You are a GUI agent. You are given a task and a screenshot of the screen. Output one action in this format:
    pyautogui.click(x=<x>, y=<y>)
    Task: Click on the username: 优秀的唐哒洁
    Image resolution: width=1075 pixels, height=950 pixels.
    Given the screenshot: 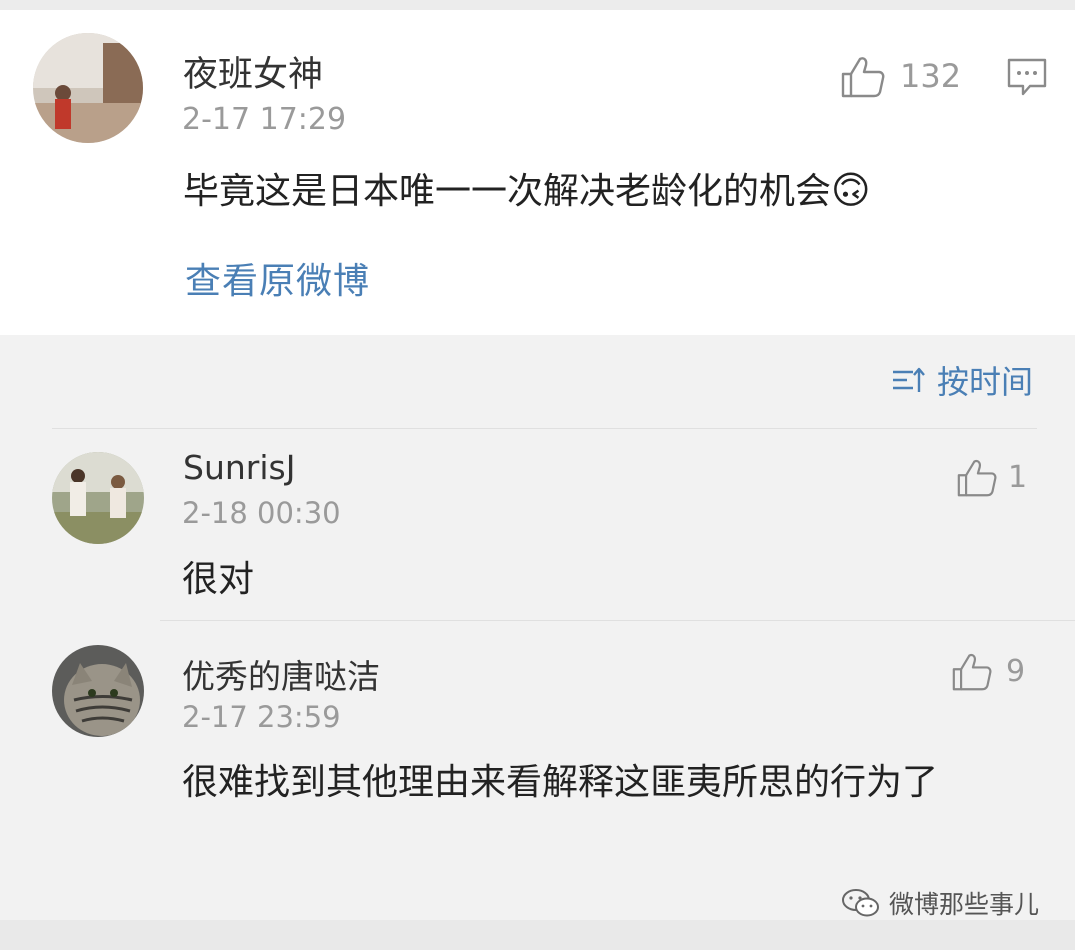 What is the action you would take?
    pyautogui.click(x=281, y=674)
    